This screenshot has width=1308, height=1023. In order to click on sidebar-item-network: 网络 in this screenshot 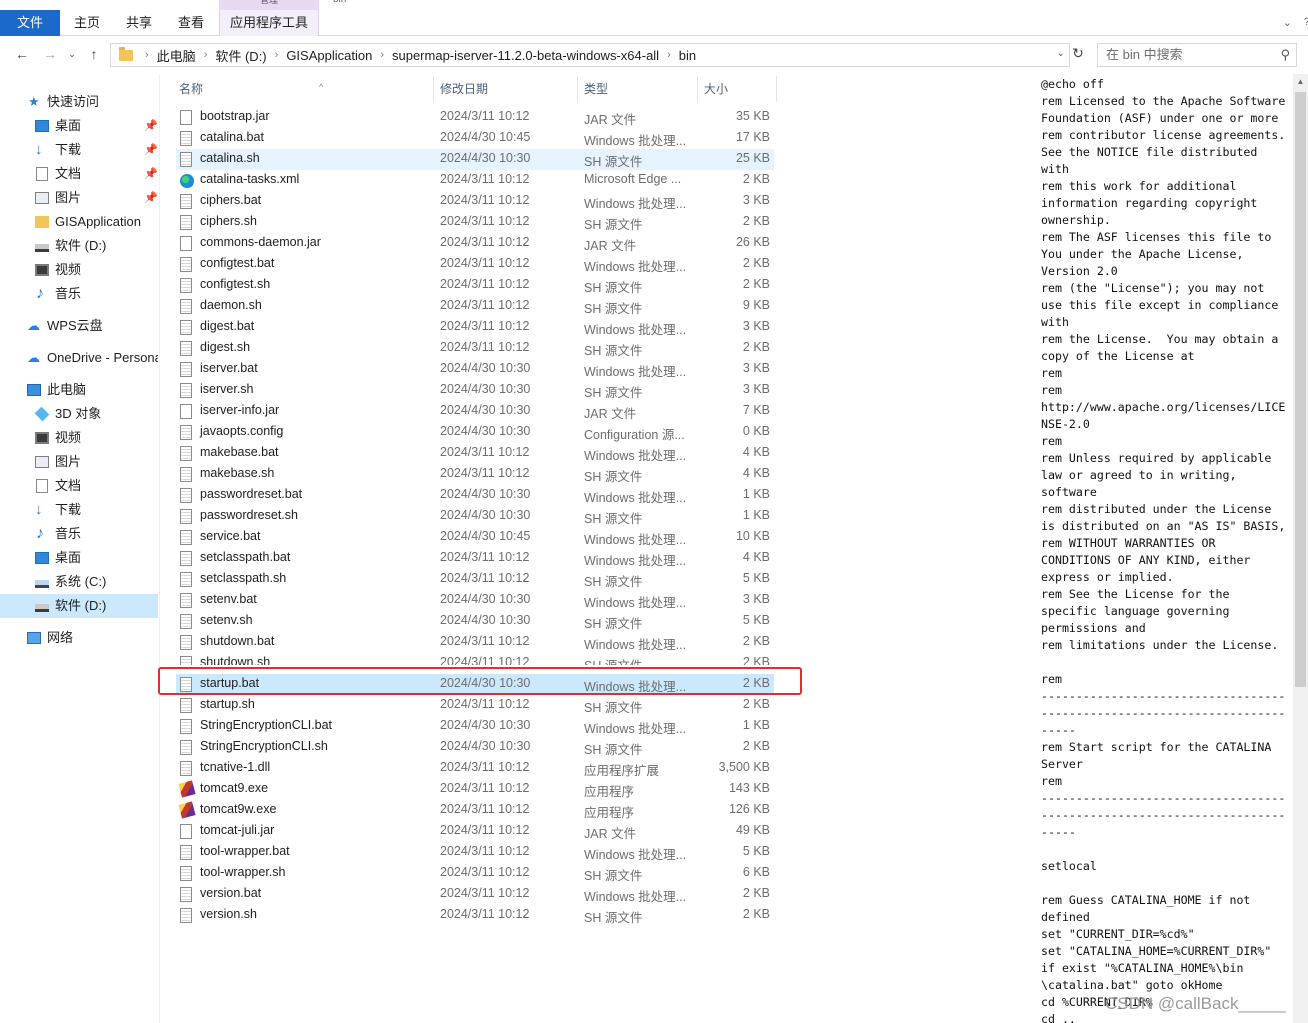, I will do `click(79, 638)`.